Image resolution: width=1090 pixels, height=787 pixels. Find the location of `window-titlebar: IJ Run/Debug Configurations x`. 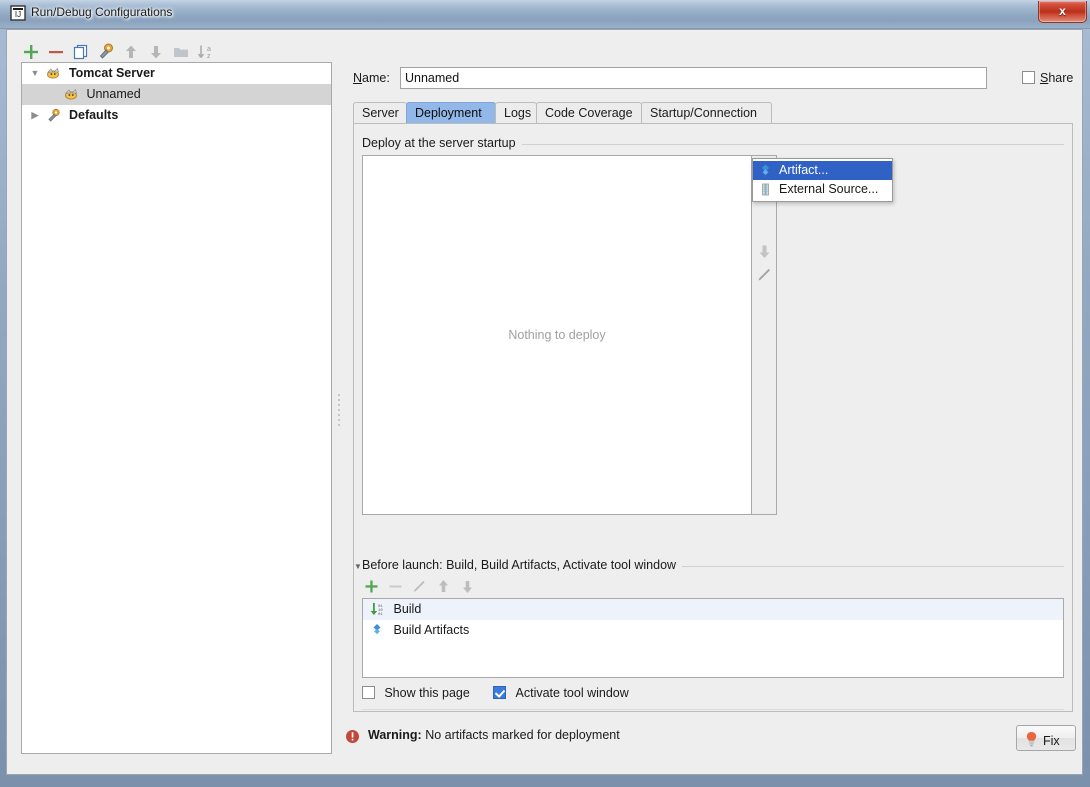

window-titlebar: IJ Run/Debug Configurations x is located at coordinates (545, 14).